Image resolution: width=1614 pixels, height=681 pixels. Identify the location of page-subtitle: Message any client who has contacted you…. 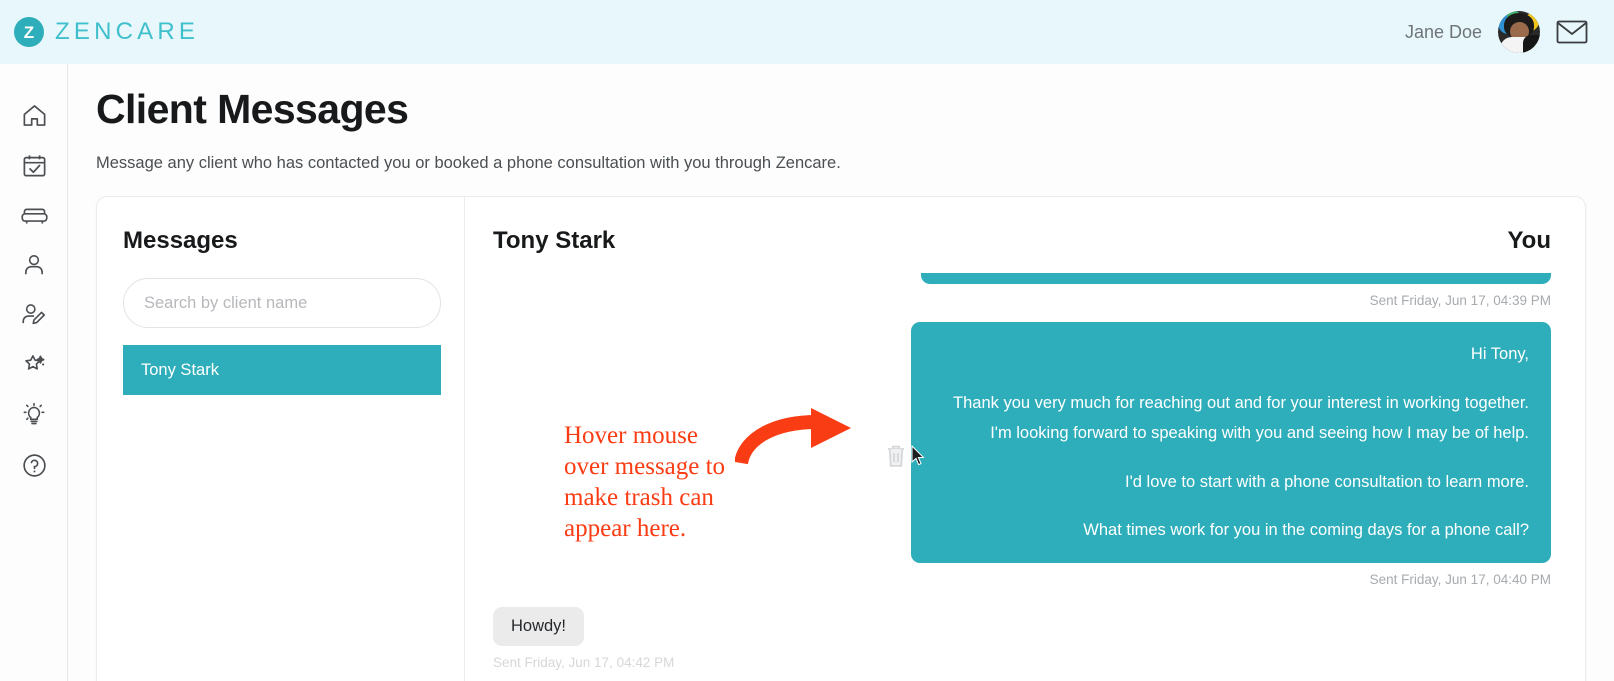
(468, 163).